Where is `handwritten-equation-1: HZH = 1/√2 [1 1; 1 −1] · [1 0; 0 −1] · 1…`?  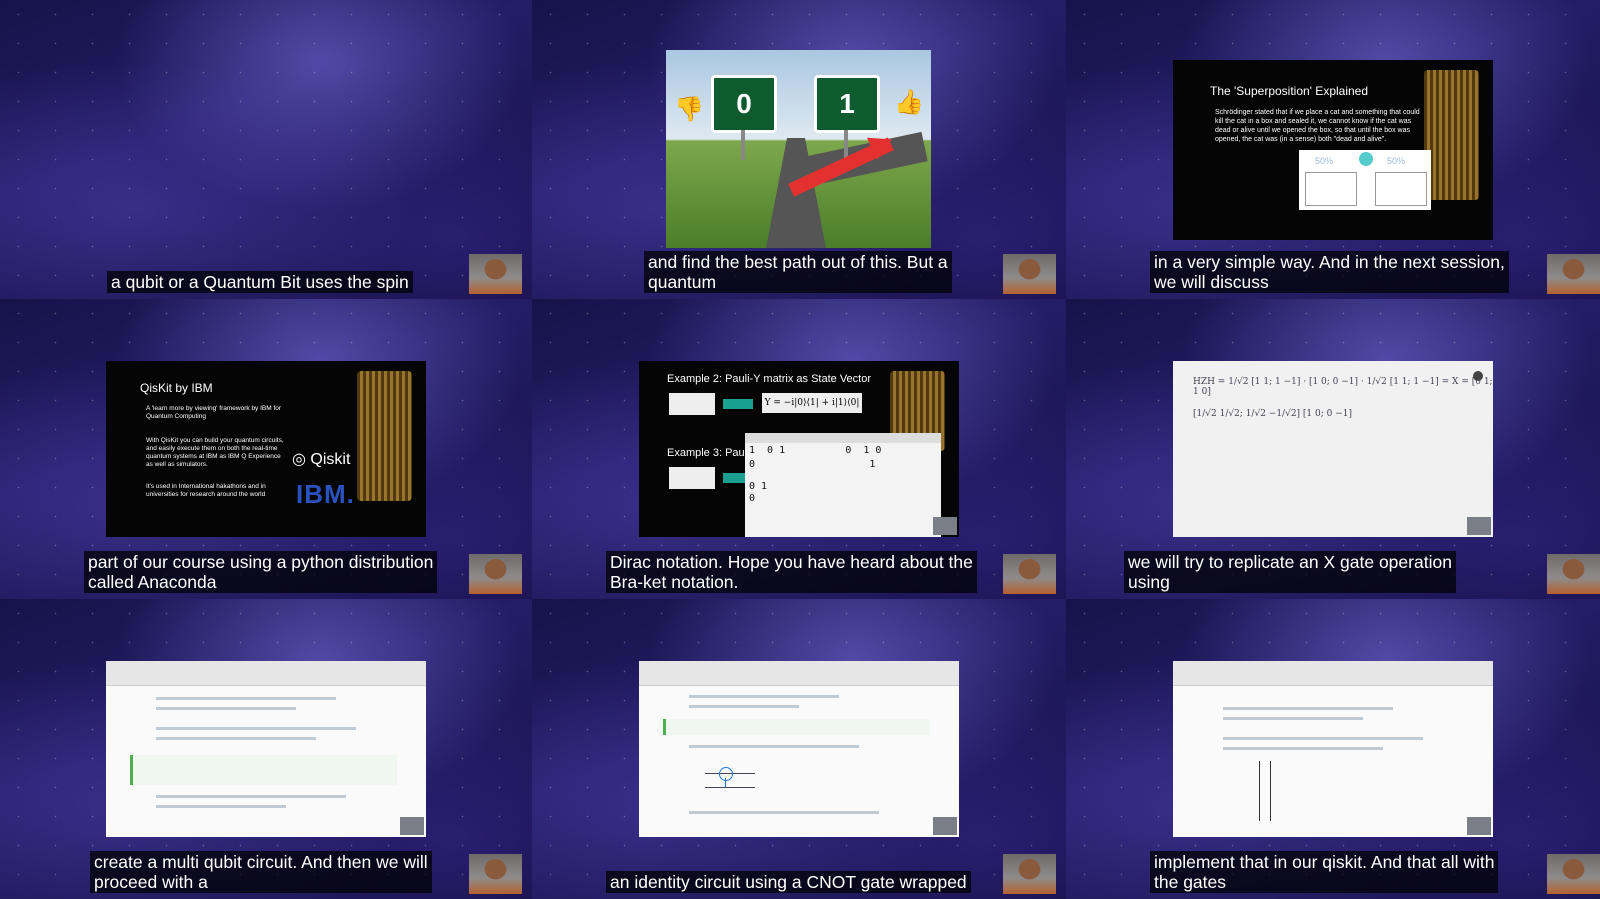
handwritten-equation-1: HZH = 1/√2 [1 1; 1 −1] · [1 0; 0 −1] · 1… is located at coordinates (1343, 387).